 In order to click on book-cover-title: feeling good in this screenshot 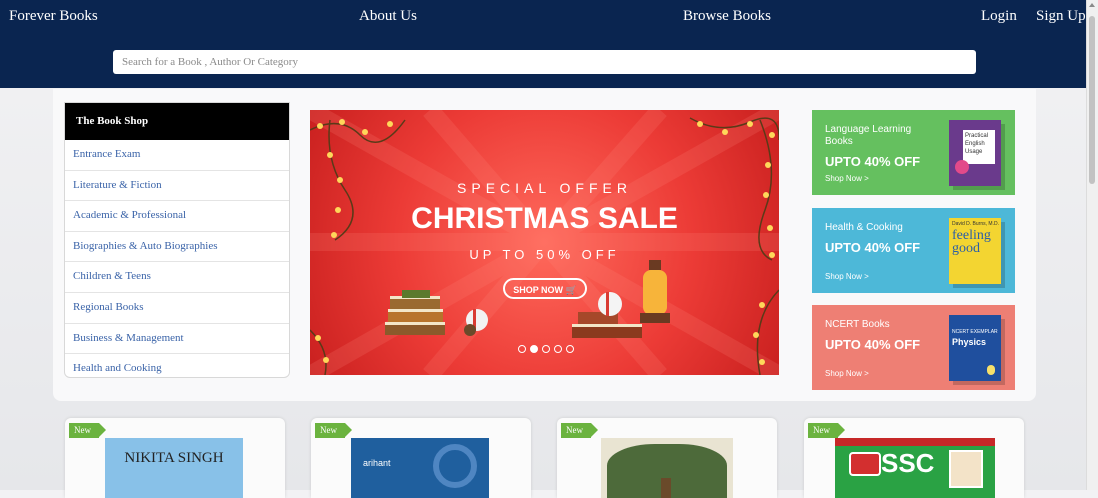, I will do `click(971, 242)`.